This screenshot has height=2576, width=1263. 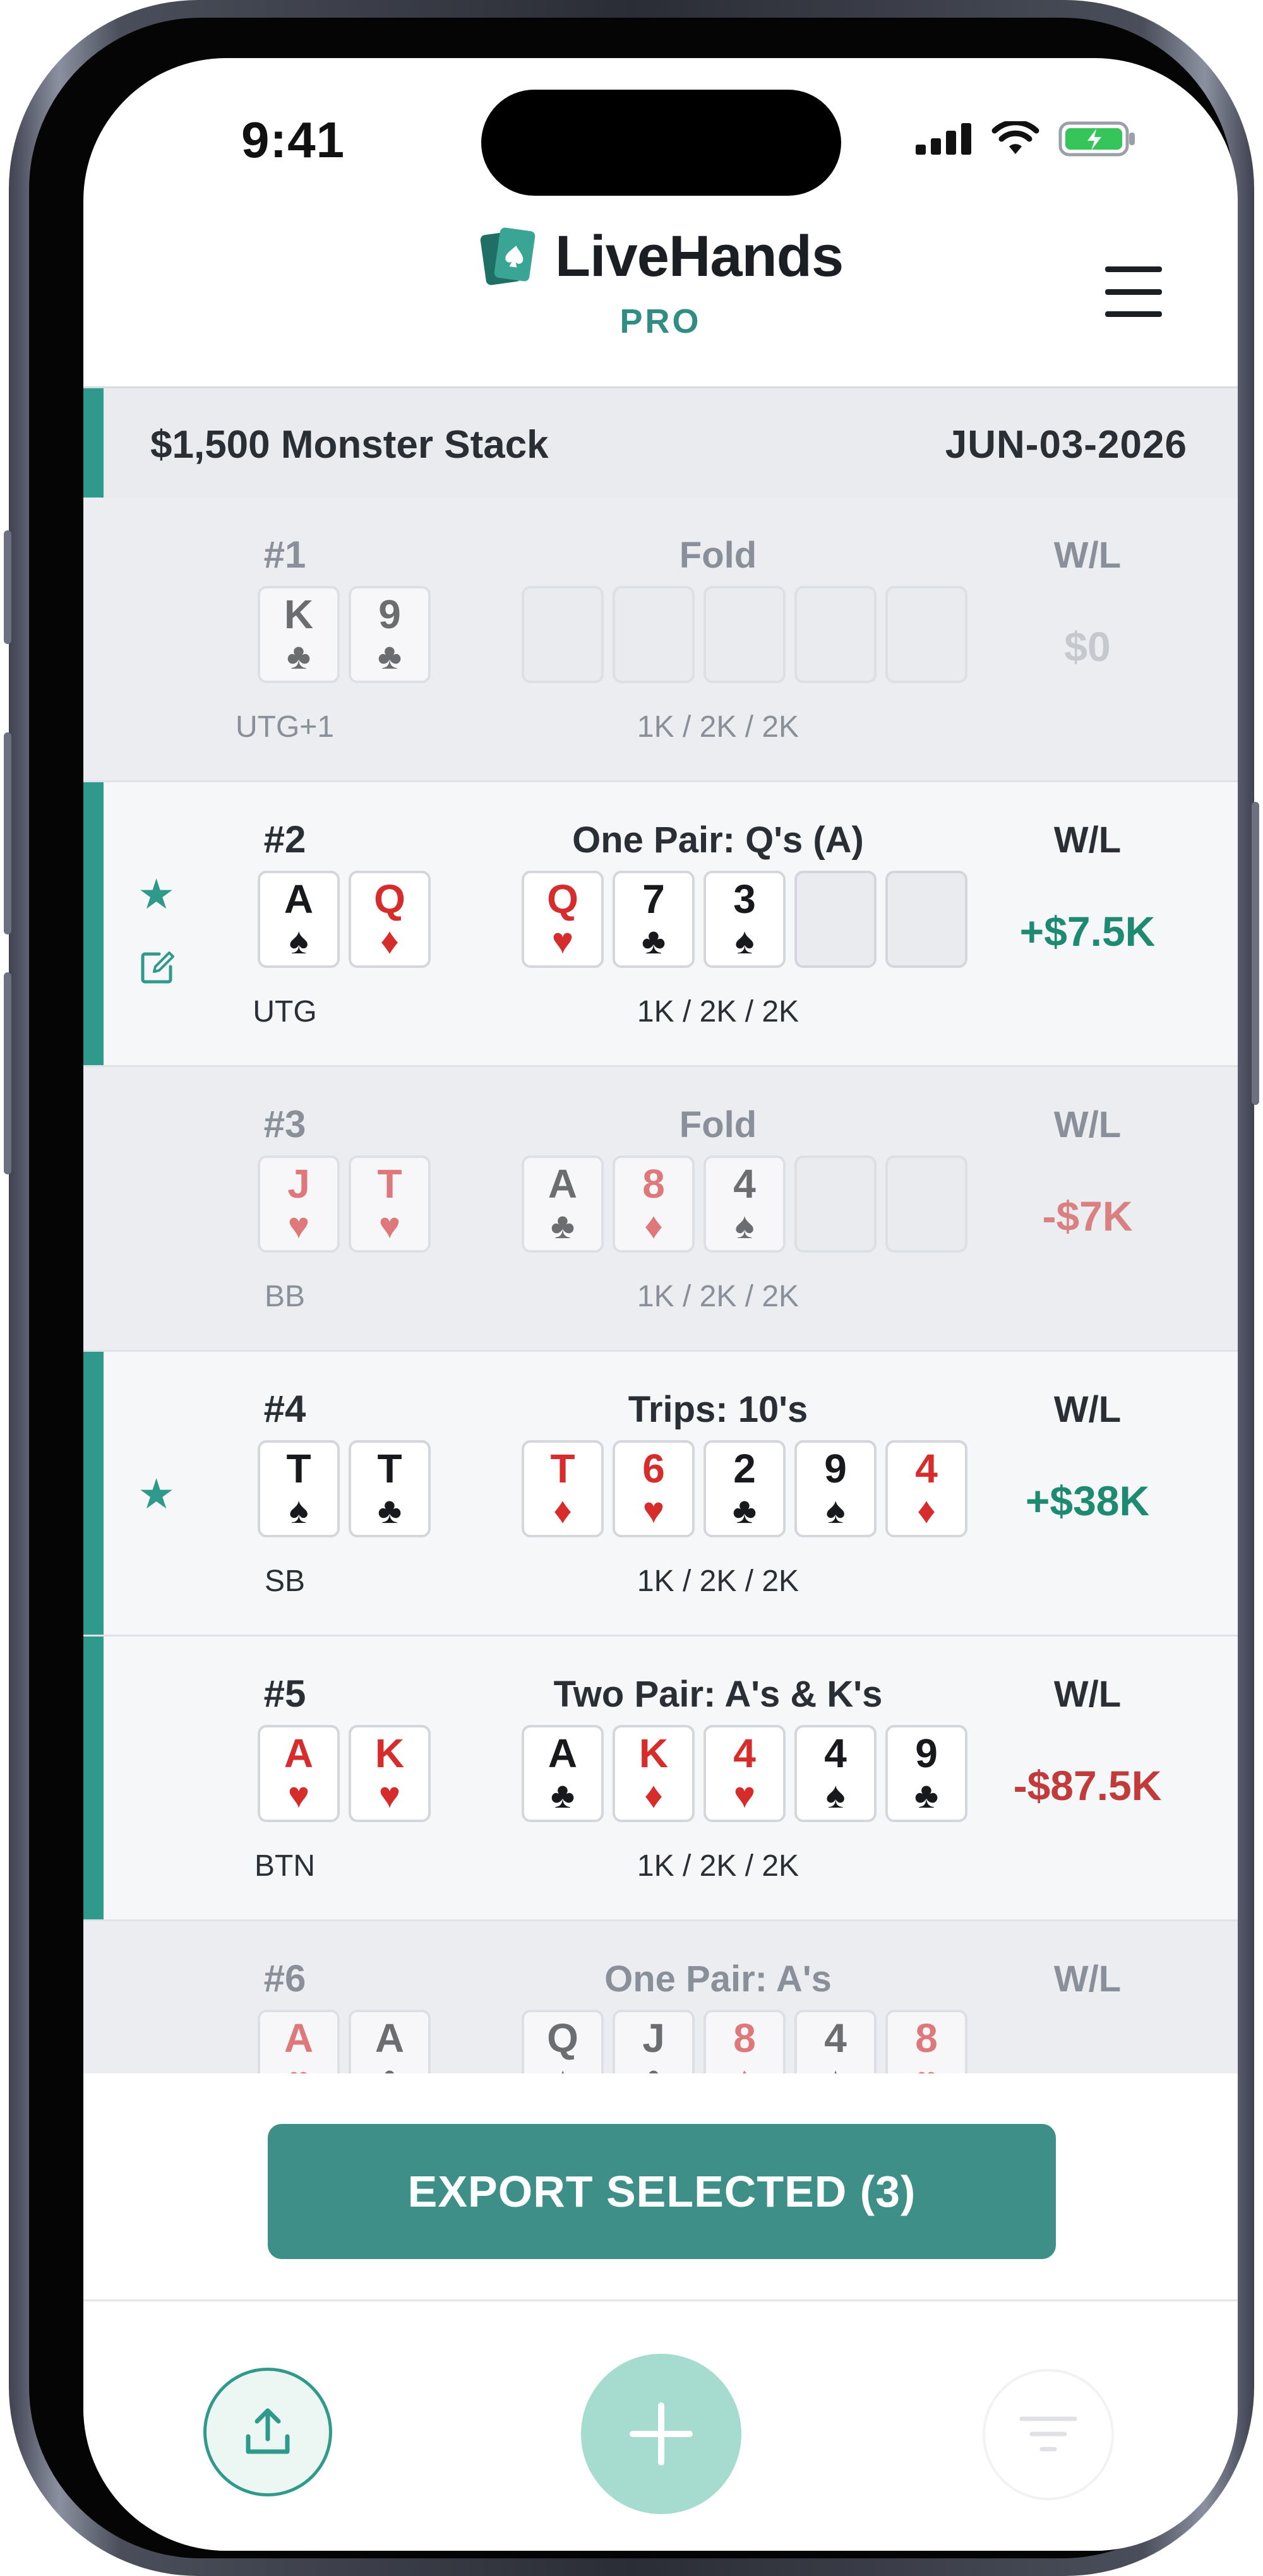 I want to click on session-header: $1,500 Monster Stack JUN-03-2026, so click(x=660, y=443).